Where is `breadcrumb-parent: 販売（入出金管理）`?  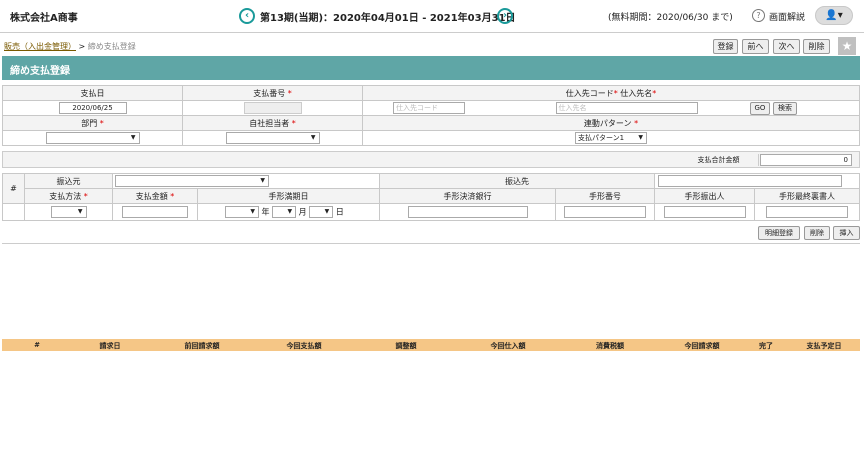 breadcrumb-parent: 販売（入出金管理） is located at coordinates (40, 46).